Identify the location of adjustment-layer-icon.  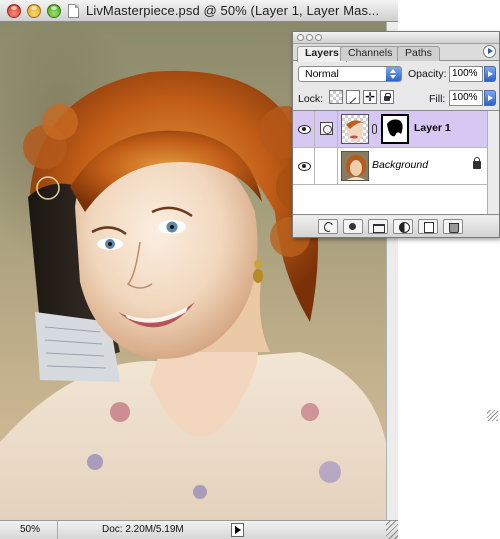
(403, 226).